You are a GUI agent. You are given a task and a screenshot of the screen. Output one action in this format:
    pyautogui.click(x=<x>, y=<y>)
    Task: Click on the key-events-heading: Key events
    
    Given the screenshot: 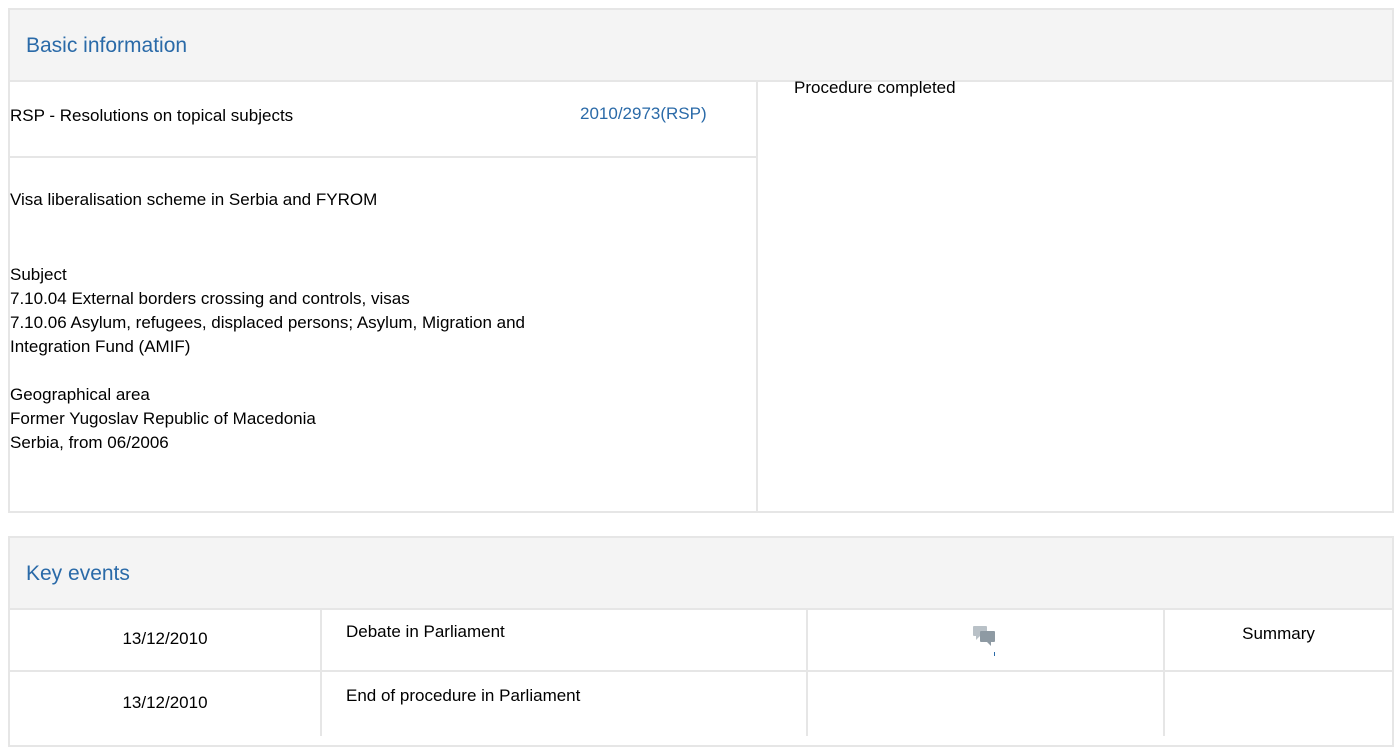 What is the action you would take?
    pyautogui.click(x=701, y=574)
    